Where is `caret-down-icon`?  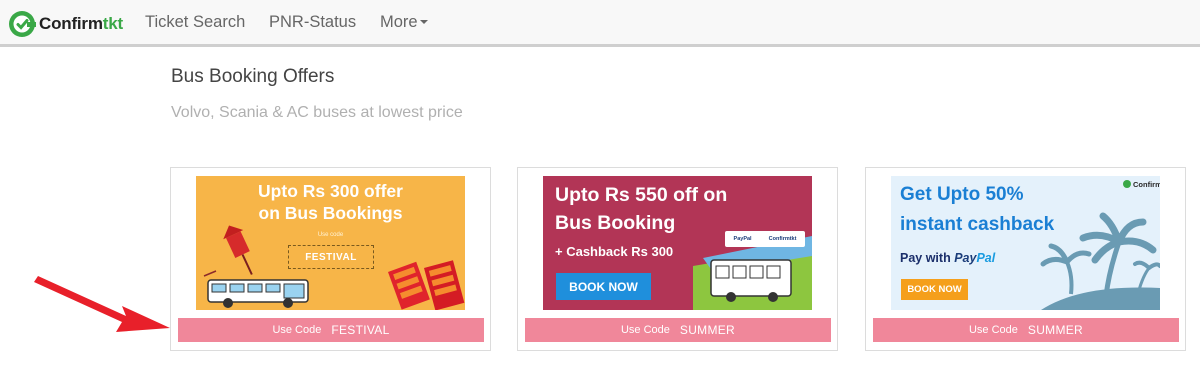
caret-down-icon is located at coordinates (423, 22).